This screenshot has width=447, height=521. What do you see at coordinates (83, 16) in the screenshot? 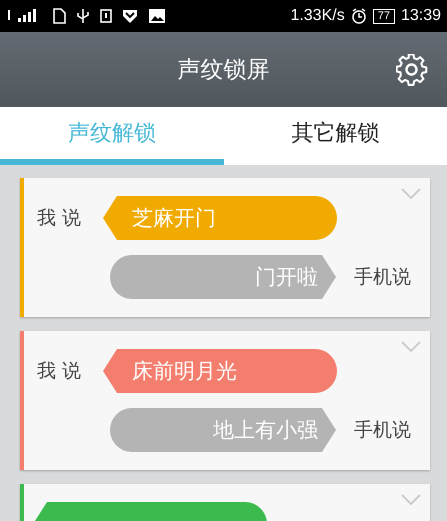
I see `usb-icon` at bounding box center [83, 16].